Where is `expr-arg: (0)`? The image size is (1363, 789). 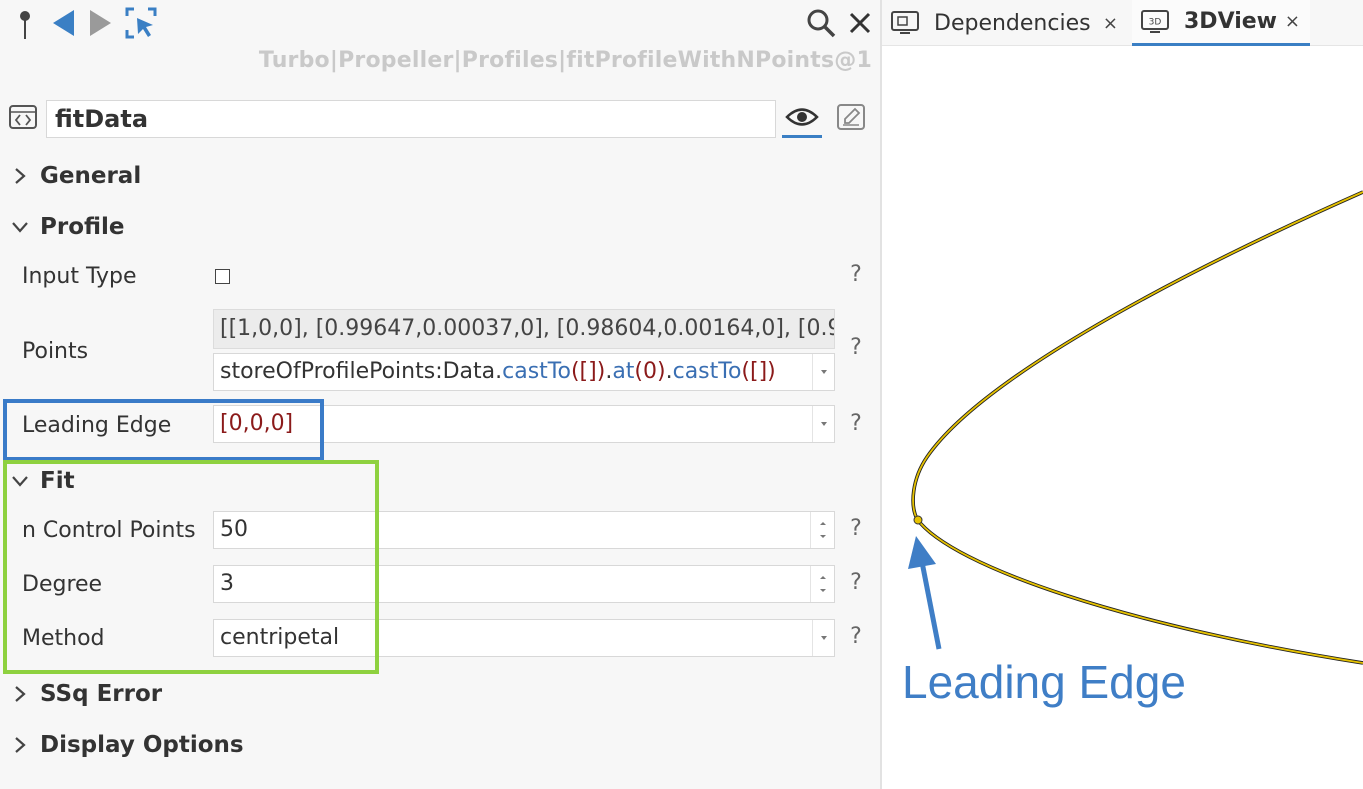 expr-arg: (0) is located at coordinates (650, 371).